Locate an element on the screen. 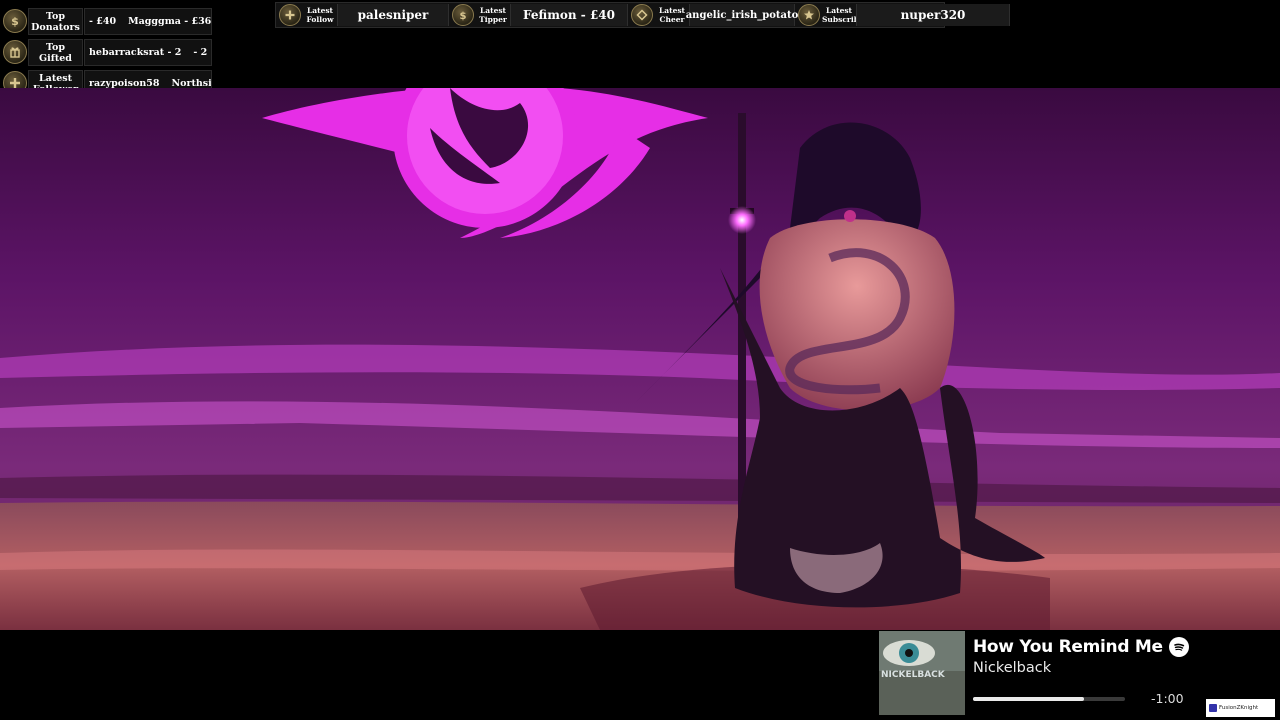 This screenshot has height=720, width=1280. top-donators-row: $ Top Donators - £40 Magggma - £36 V is located at coordinates (106, 21).